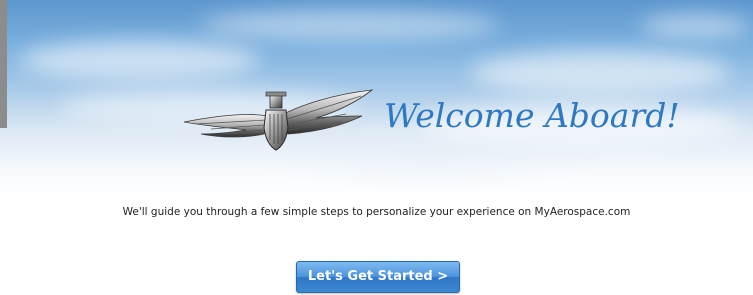 This screenshot has width=753, height=295. What do you see at coordinates (532, 115) in the screenshot?
I see `welcome-heading: Welcome Aboard!` at bounding box center [532, 115].